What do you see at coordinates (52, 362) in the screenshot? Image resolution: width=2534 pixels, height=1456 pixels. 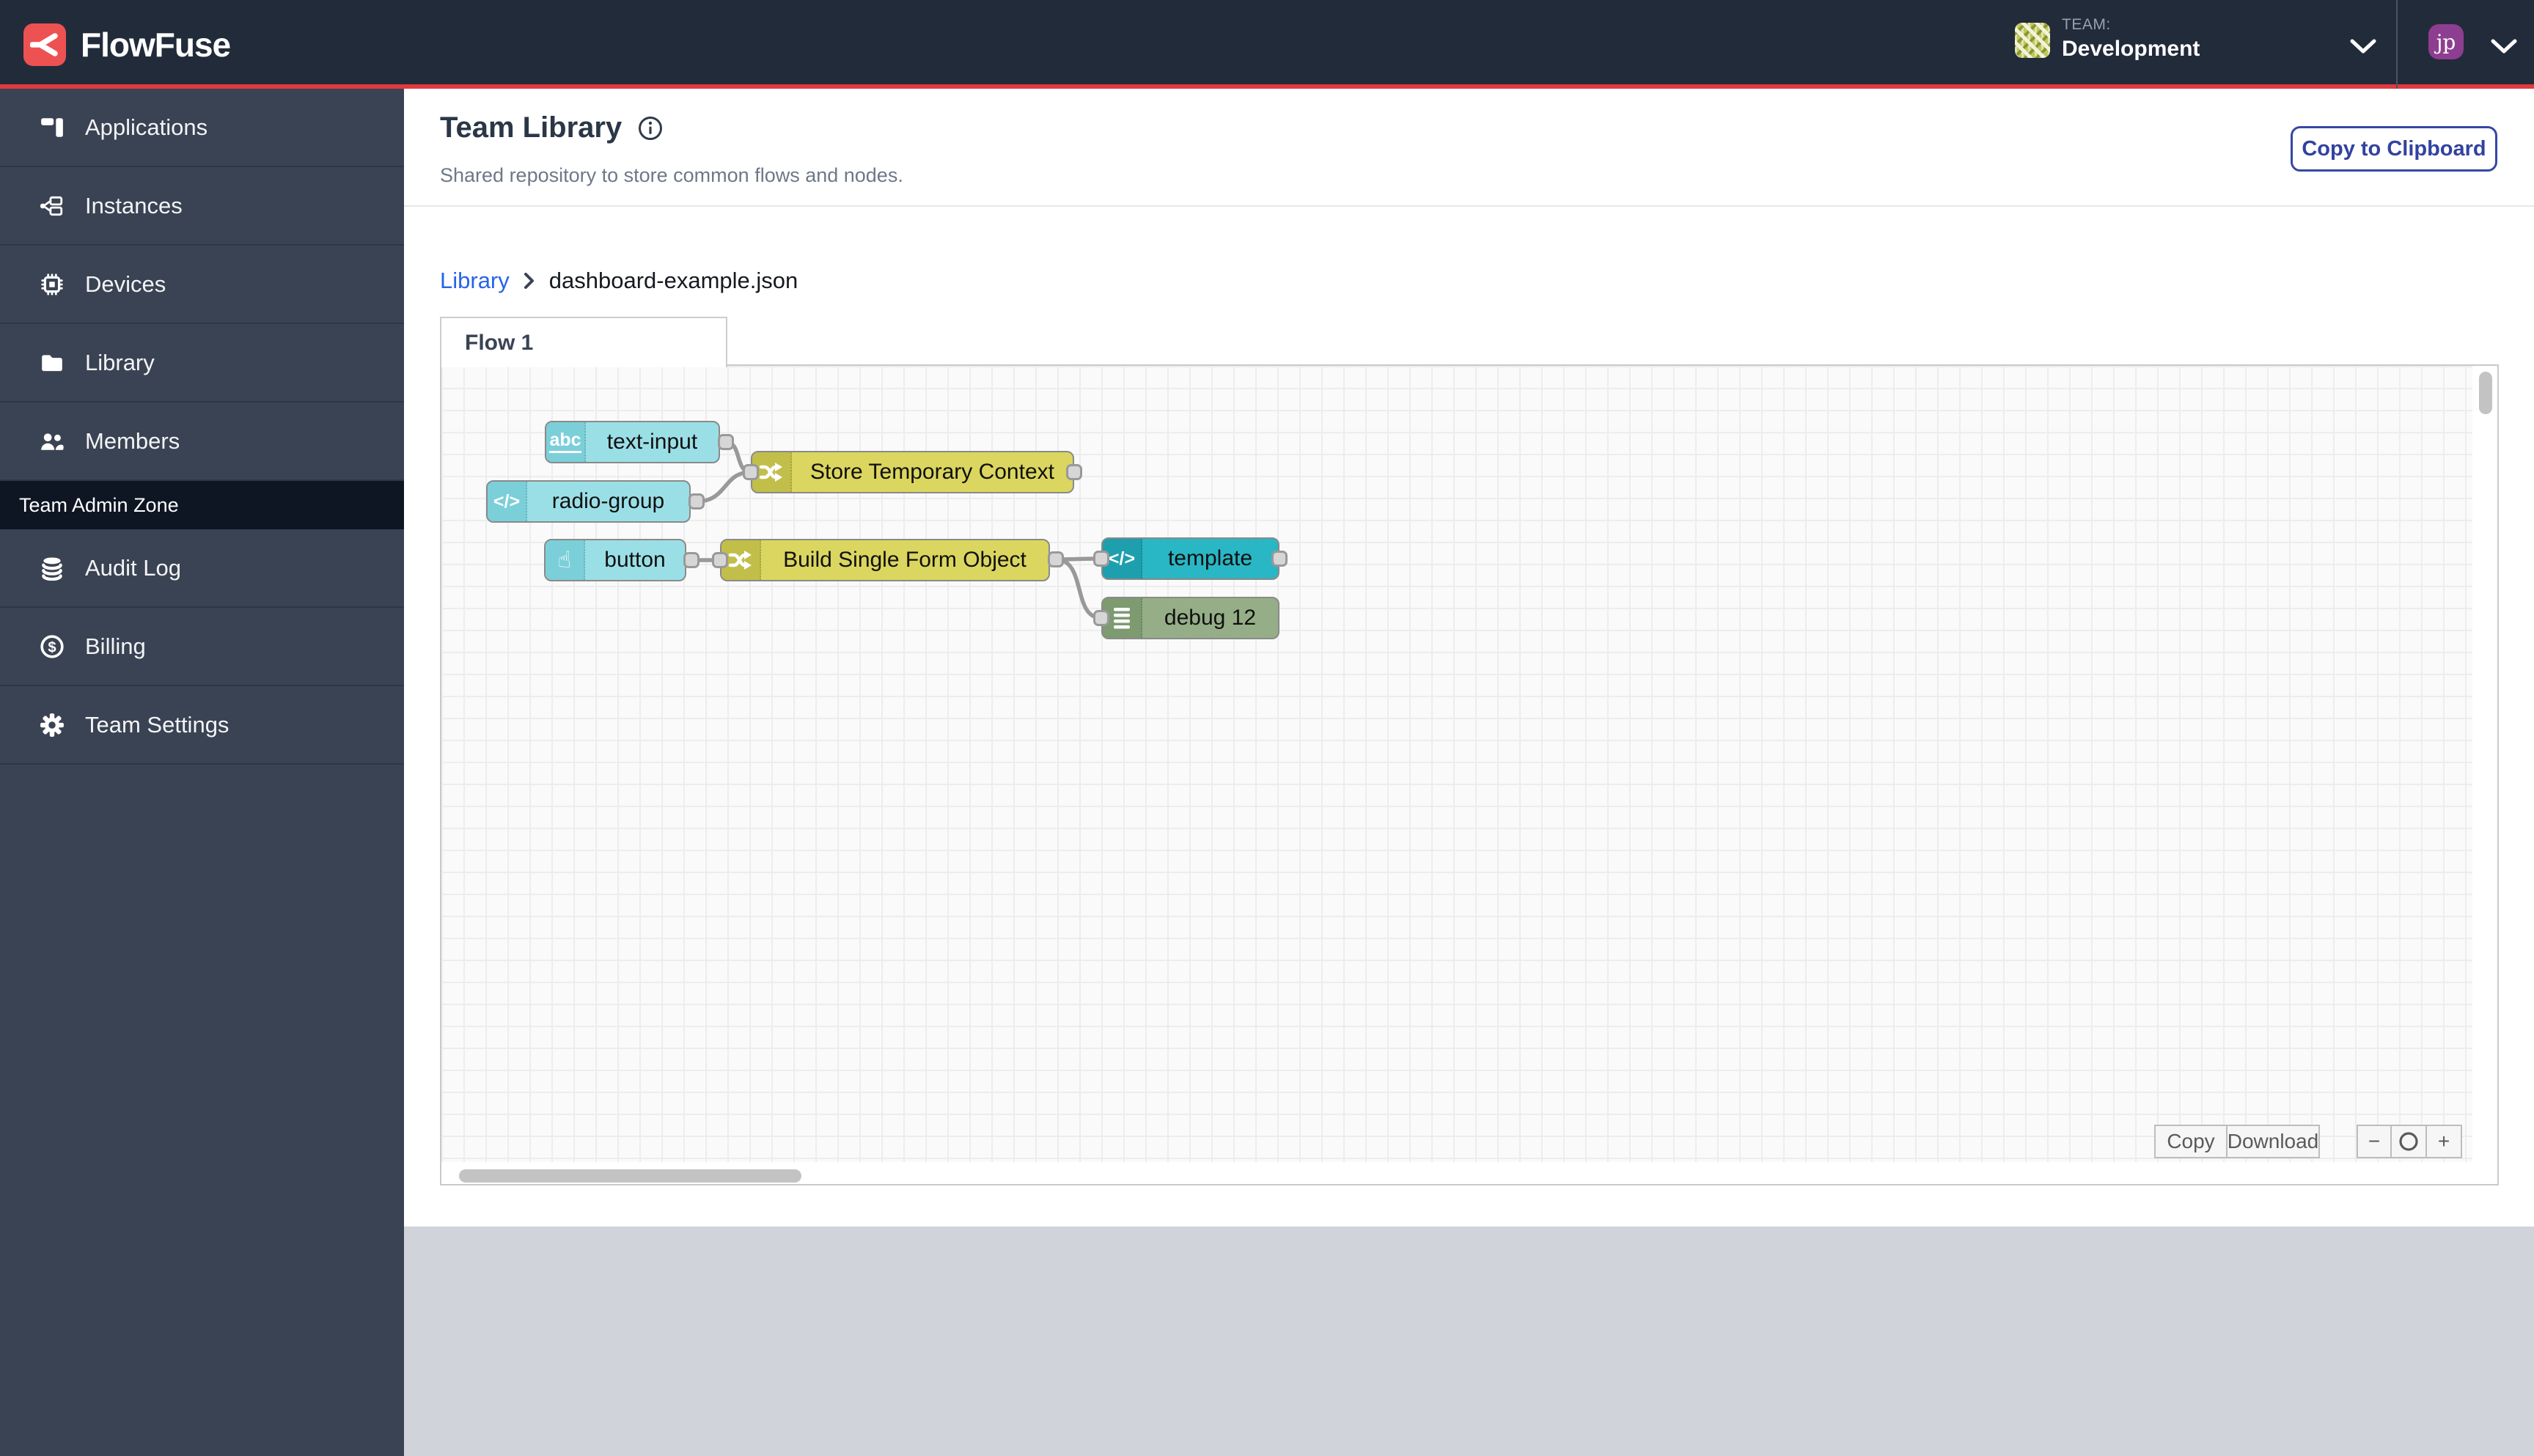 I see `library-icon` at bounding box center [52, 362].